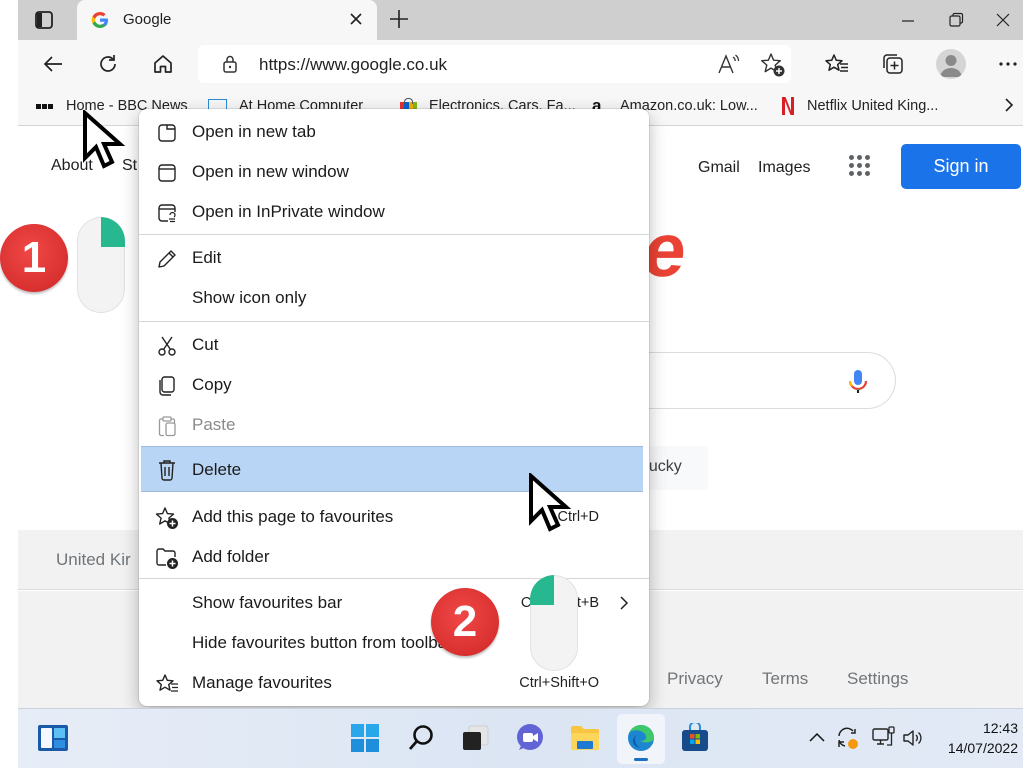  Describe the element at coordinates (394, 258) in the screenshot. I see `menu-item-edit: Edit` at that location.